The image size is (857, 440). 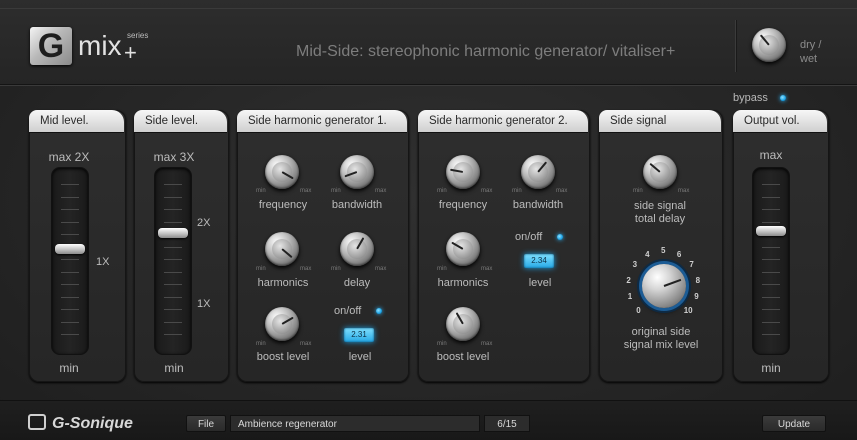 I want to click on side-level-min-label: min, so click(x=174, y=368).